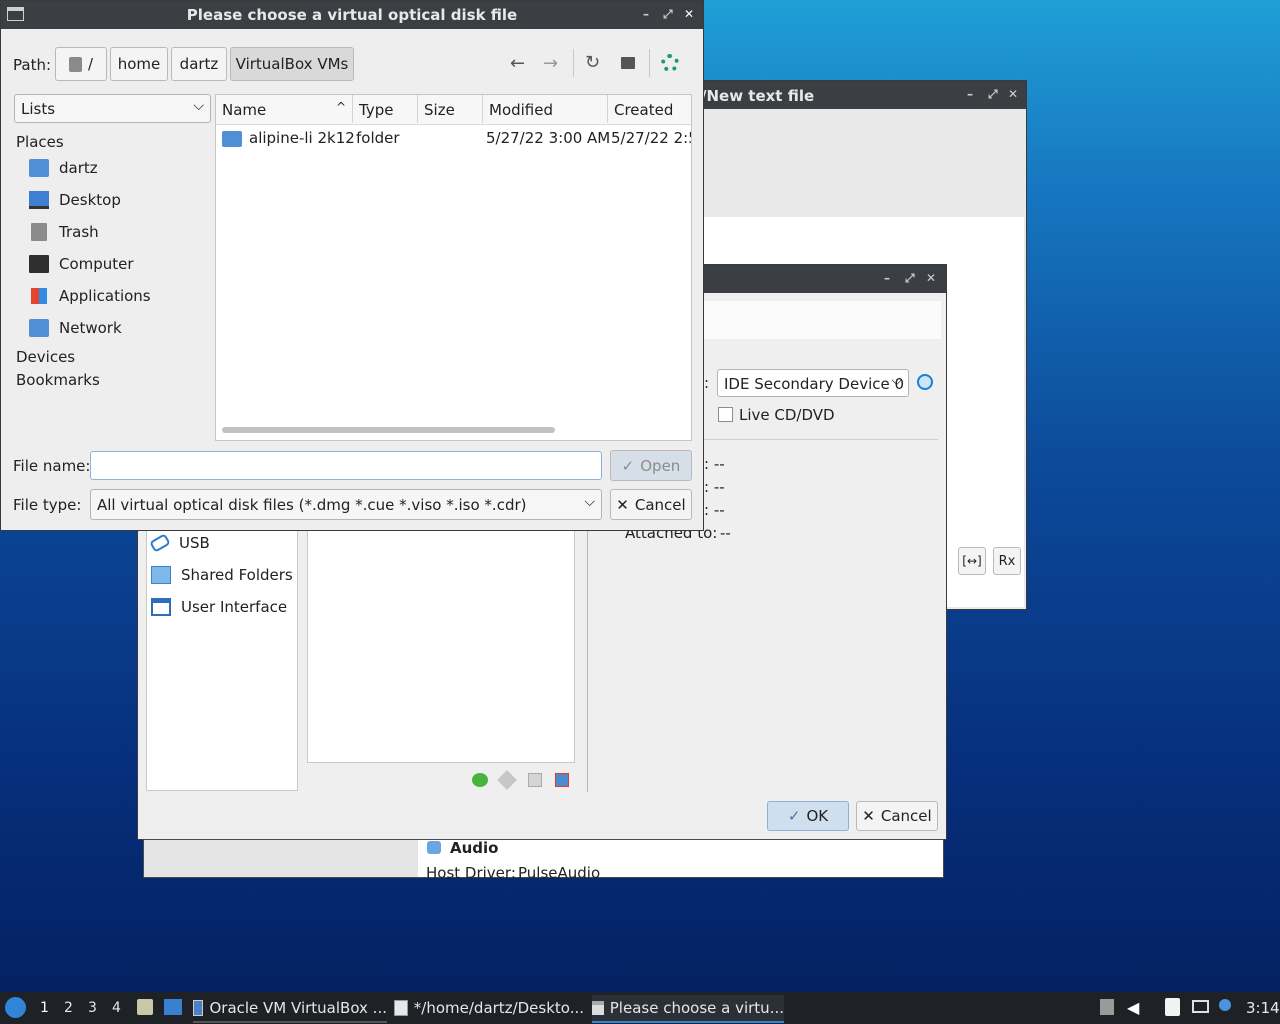 The width and height of the screenshot is (1280, 1024). Describe the element at coordinates (543, 860) in the screenshot. I see `virtualbox-main-window: Audio Host Driver: PulseAudio` at that location.